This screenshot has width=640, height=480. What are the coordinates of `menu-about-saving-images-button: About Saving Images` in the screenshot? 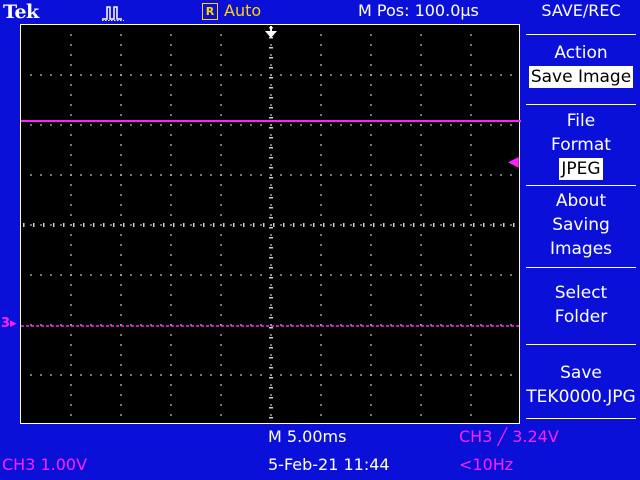 It's located at (581, 225).